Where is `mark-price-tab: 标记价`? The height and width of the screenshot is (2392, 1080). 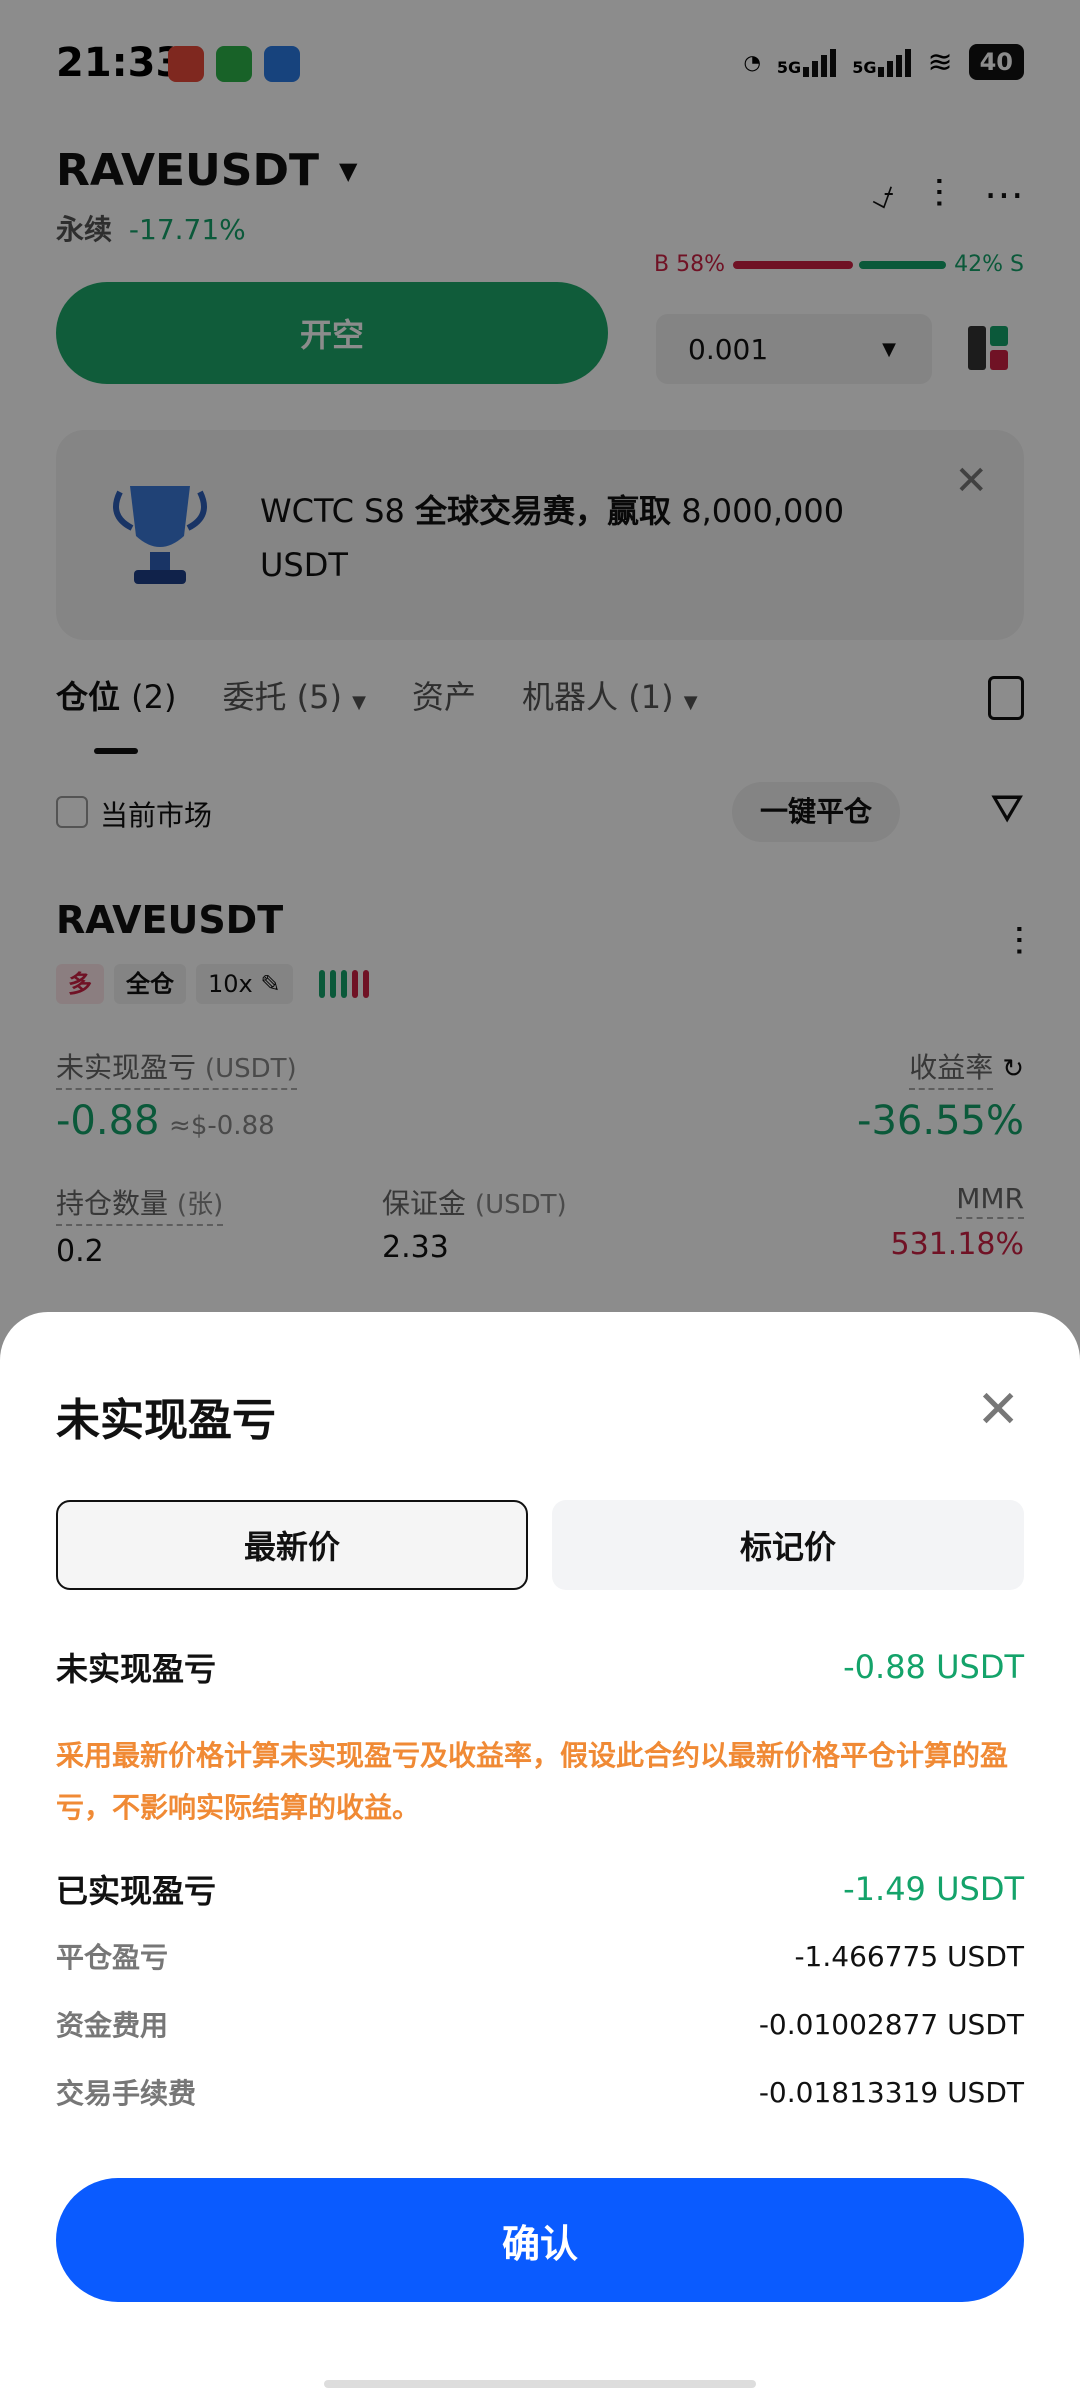
mark-price-tab: 标记价 is located at coordinates (788, 1545).